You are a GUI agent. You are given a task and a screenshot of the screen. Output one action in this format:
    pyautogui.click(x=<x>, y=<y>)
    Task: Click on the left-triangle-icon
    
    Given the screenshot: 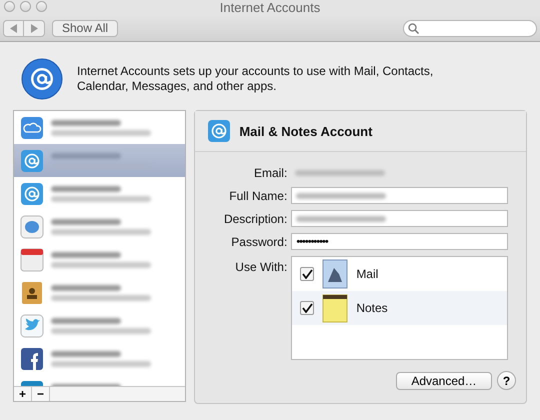 What is the action you would take?
    pyautogui.click(x=14, y=28)
    